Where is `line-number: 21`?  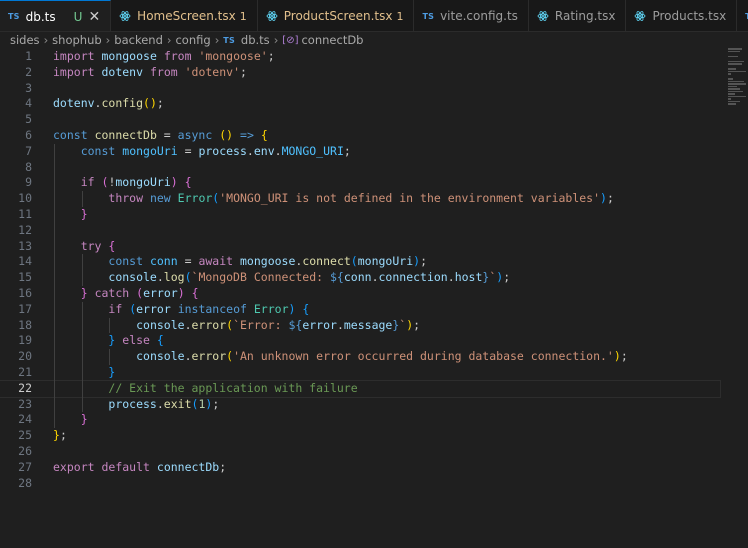
line-number: 21 is located at coordinates (25, 372).